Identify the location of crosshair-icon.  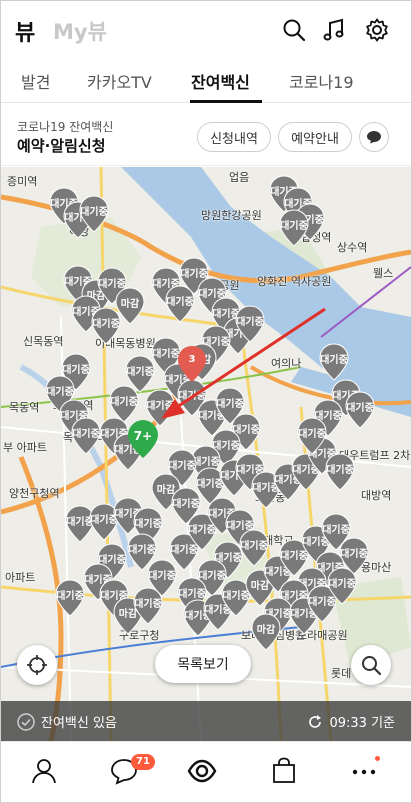
(37, 665).